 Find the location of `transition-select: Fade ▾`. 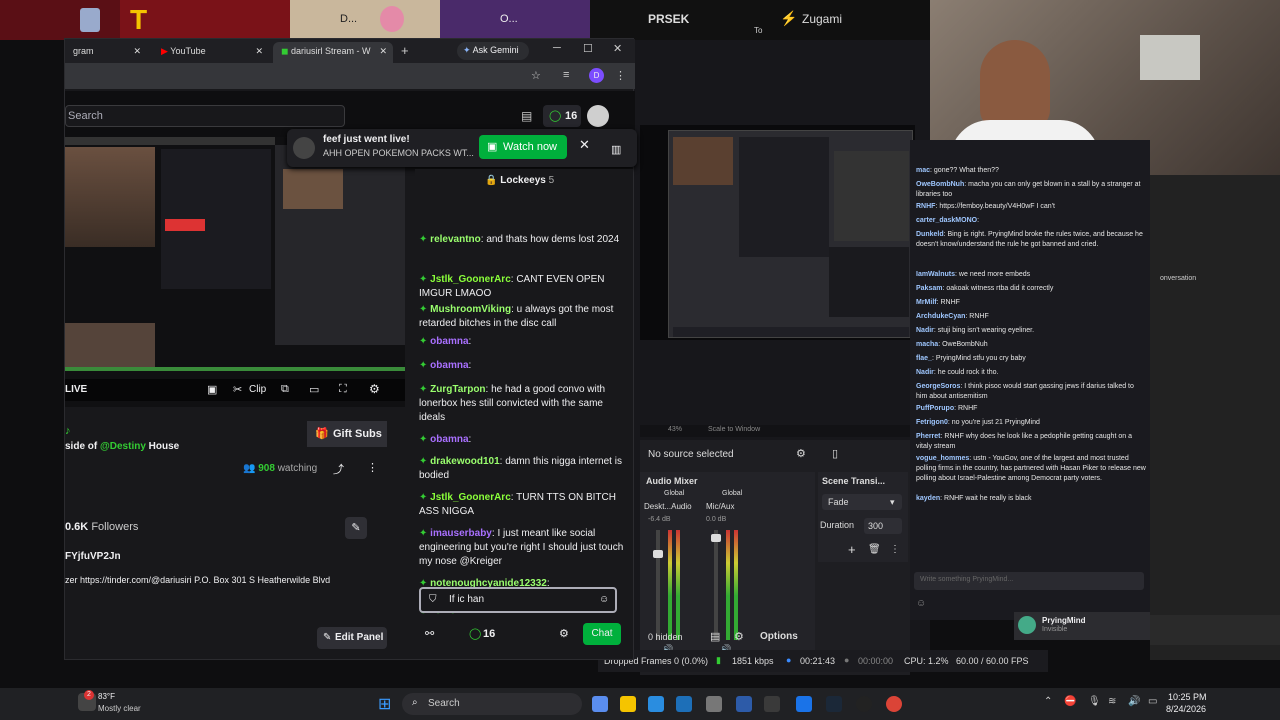

transition-select: Fade ▾ is located at coordinates (862, 502).